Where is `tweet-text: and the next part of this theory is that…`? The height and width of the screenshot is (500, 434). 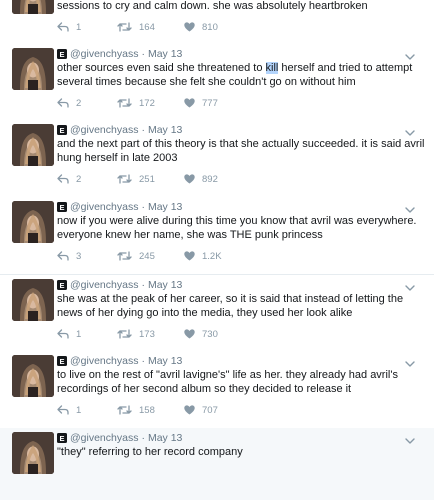
tweet-text: and the next part of this theory is that… is located at coordinates (242, 151).